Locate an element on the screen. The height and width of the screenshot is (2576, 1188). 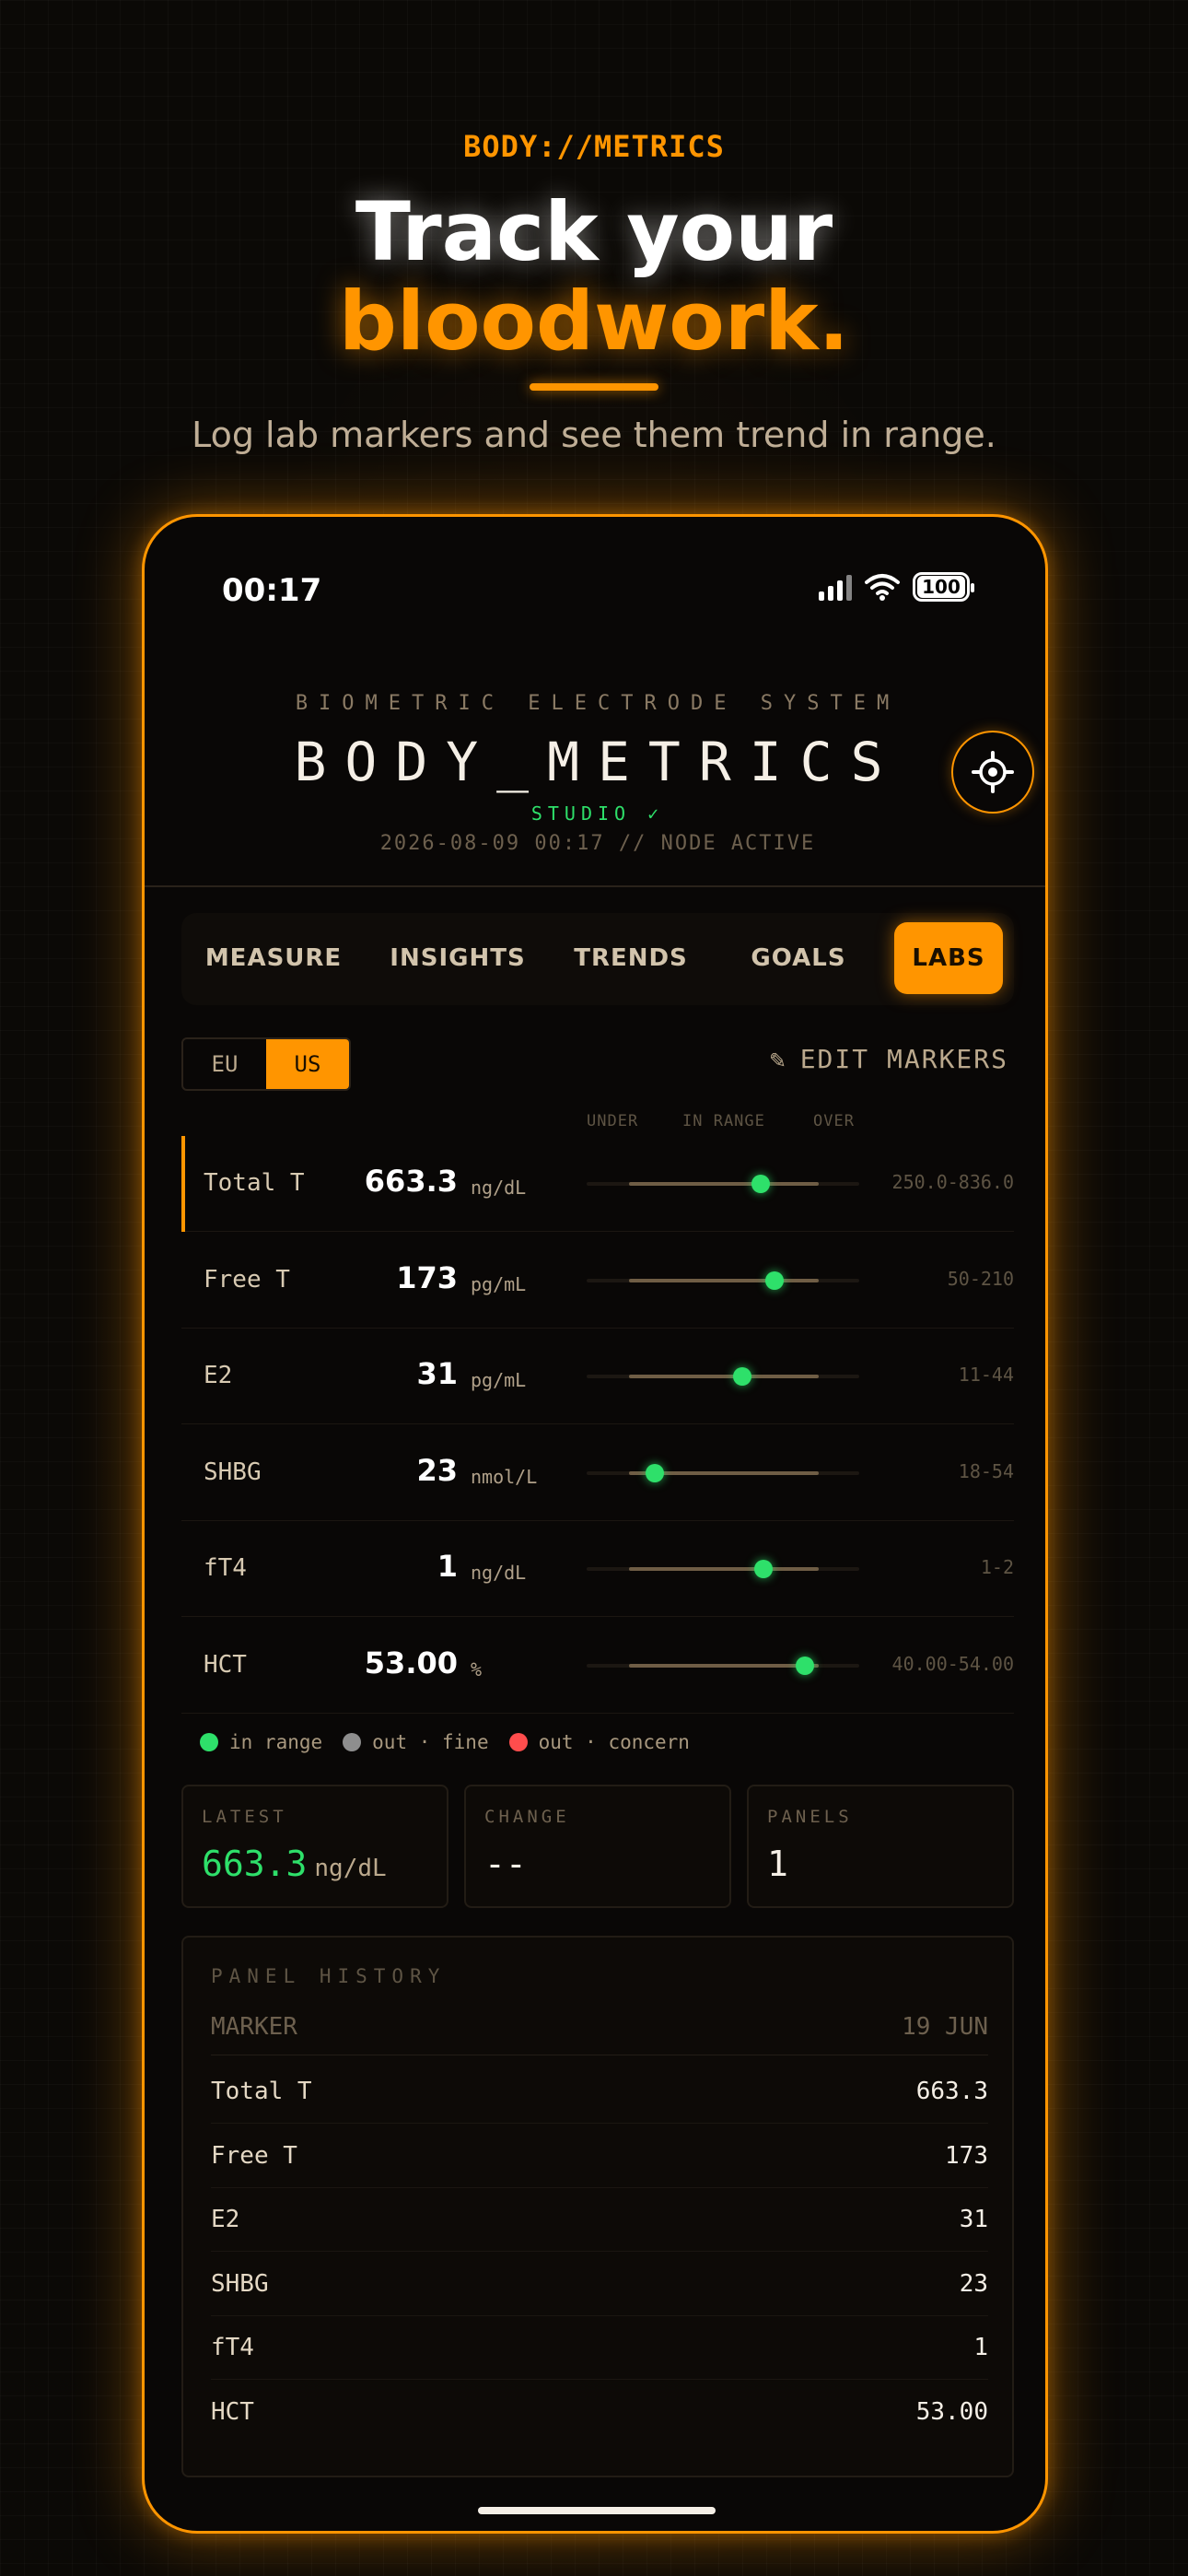
history-value: 663.3 is located at coordinates (951, 2091).